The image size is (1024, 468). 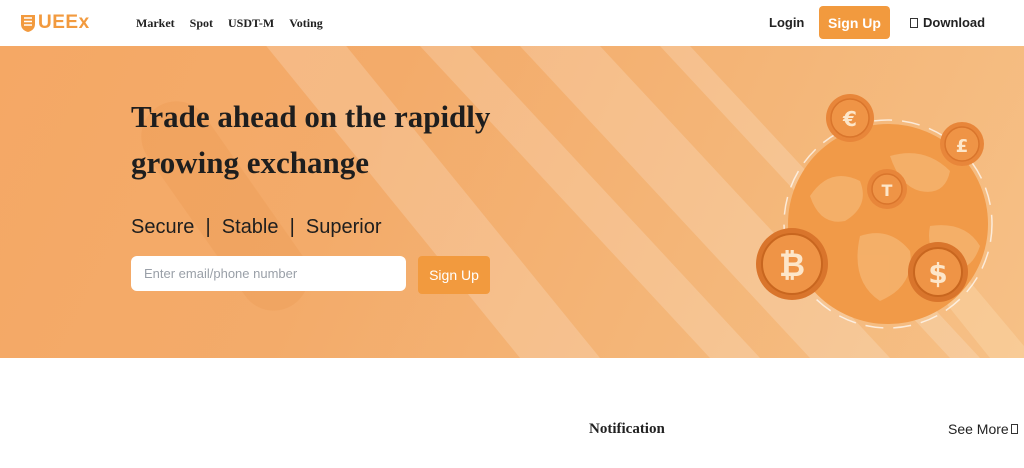 I want to click on arrow-right-icon, so click(x=1014, y=429).